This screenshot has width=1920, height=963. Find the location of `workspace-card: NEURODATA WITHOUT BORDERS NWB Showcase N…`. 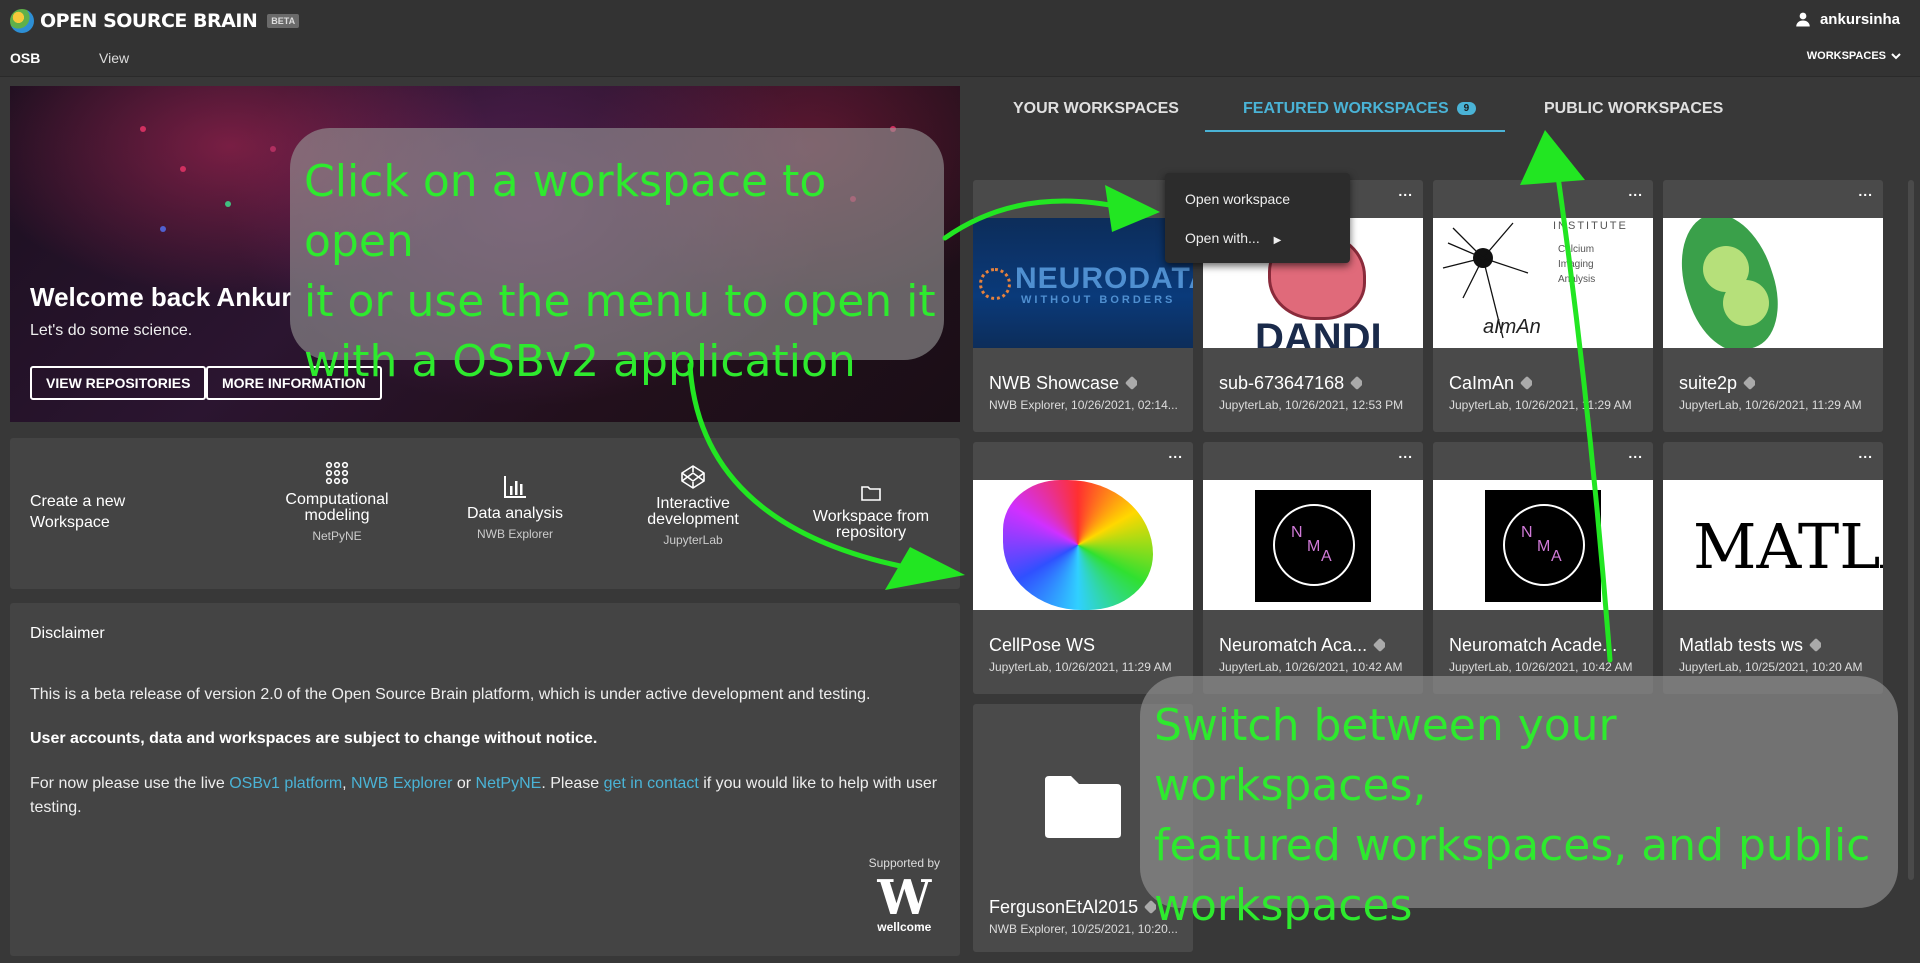

workspace-card: NEURODATA WITHOUT BORDERS NWB Showcase N… is located at coordinates (1083, 306).